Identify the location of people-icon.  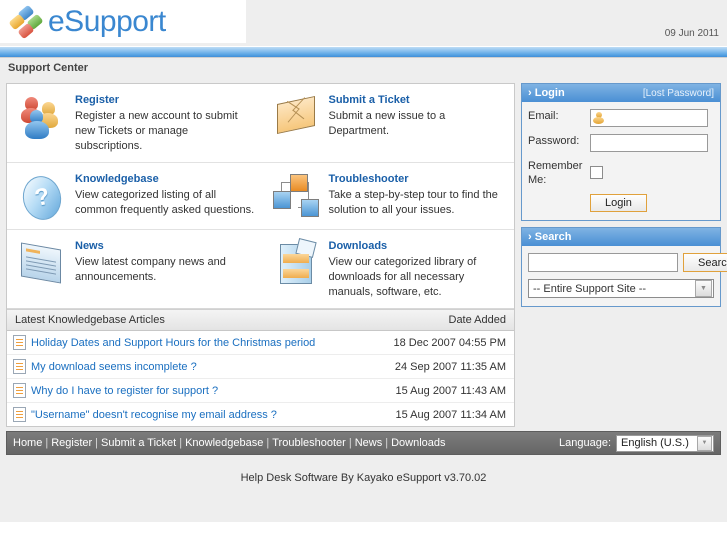
(43, 117).